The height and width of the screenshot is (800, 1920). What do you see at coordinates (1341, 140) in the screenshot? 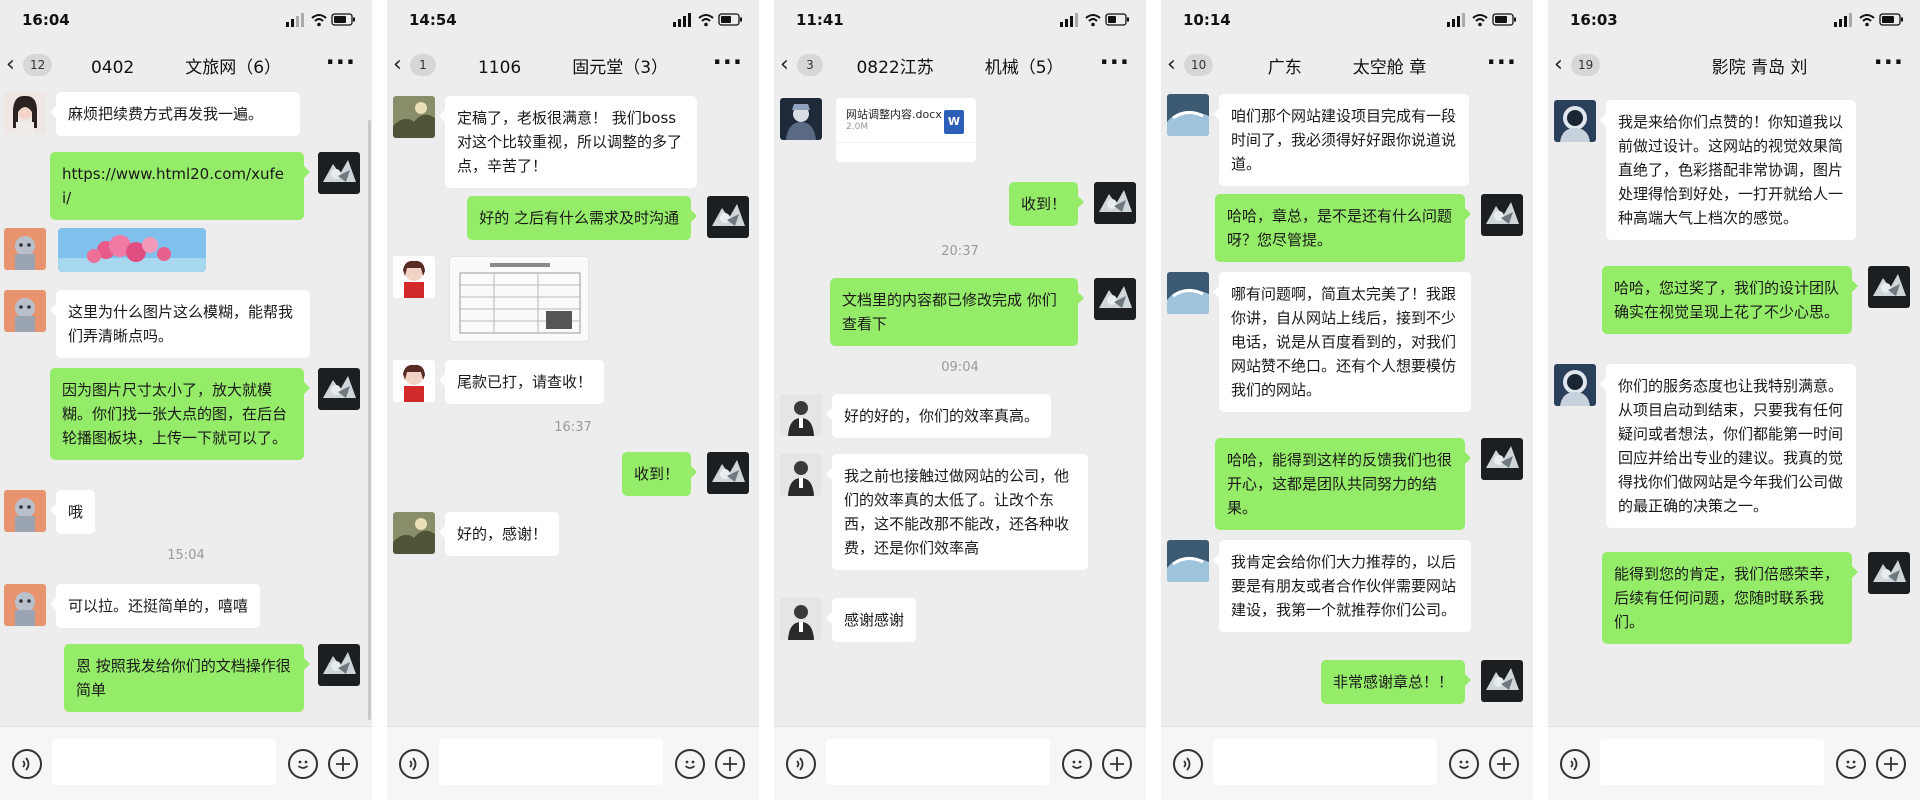
I see `message-bubble: 咱们那个网站建设项目完成有一段时间了，我必须得好好跟你说道说道。` at bounding box center [1341, 140].